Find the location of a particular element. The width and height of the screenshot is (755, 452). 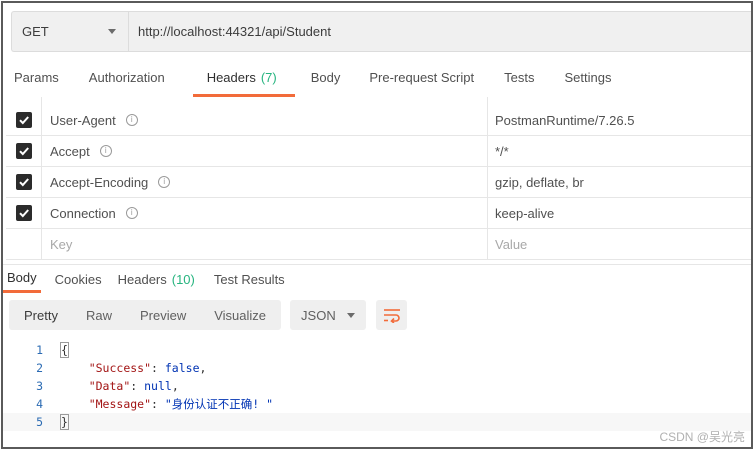

url-text: http://localhost:44321/api/Student is located at coordinates (234, 31).